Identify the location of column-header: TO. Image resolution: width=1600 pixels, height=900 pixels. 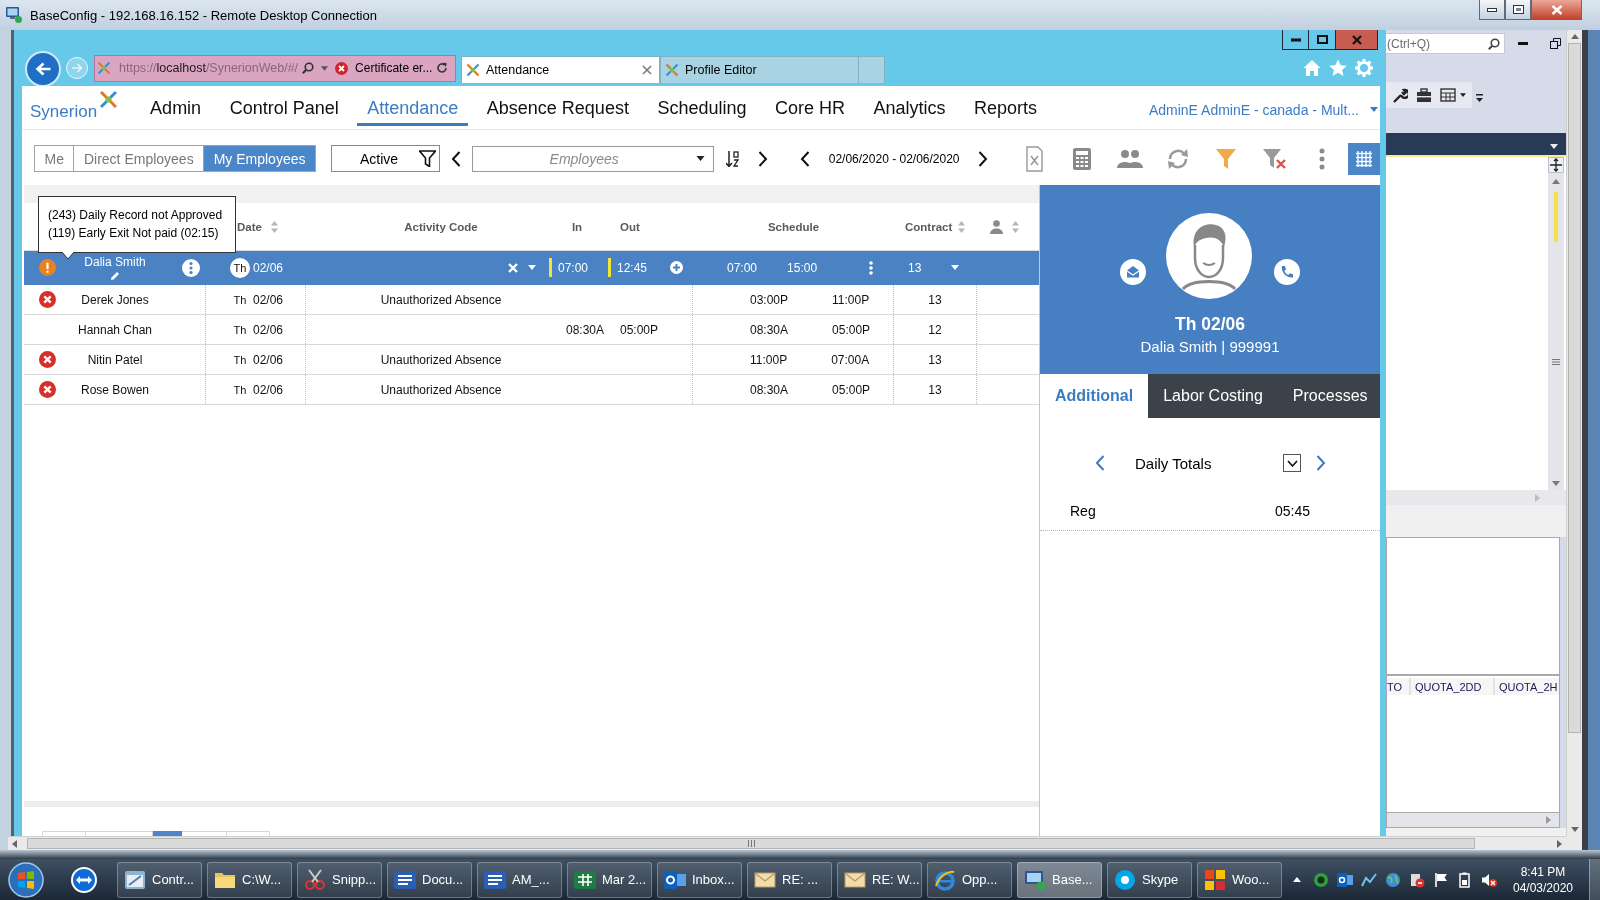
(1399, 686).